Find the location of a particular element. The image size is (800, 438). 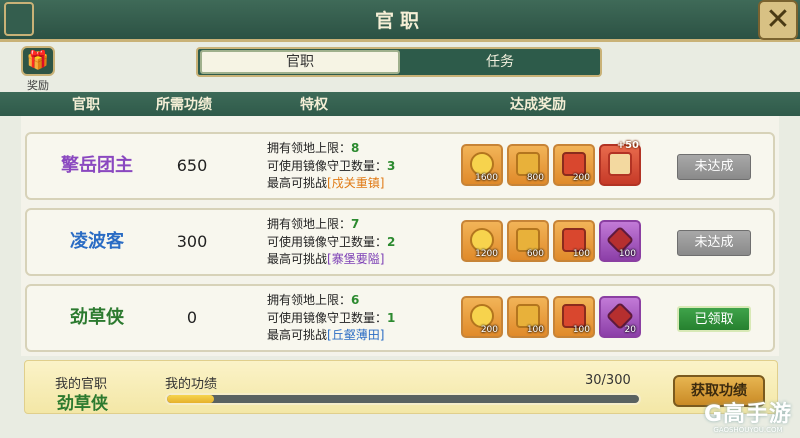

reward-label: 奖励 is located at coordinates (38, 85).